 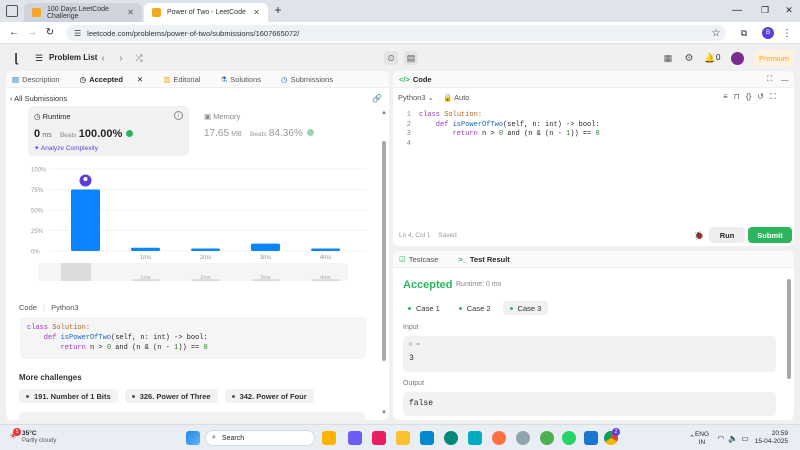 I want to click on case-tab-1: Case 1, so click(x=424, y=308).